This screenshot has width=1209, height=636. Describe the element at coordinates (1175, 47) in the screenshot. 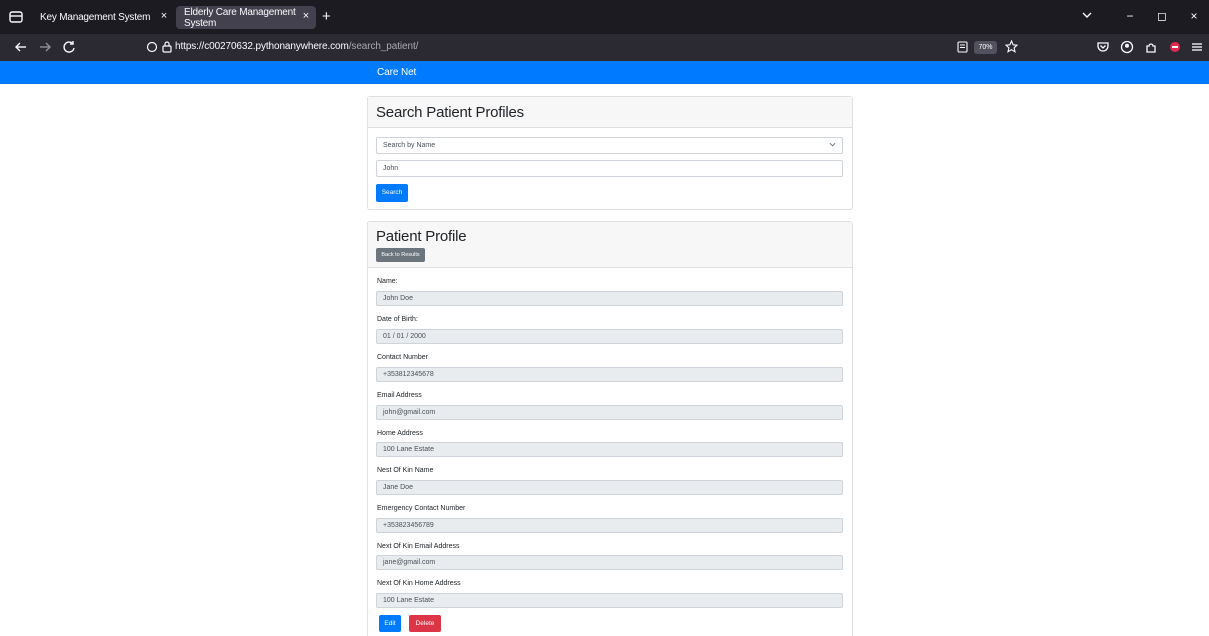

I see `extension-record-icon` at that location.